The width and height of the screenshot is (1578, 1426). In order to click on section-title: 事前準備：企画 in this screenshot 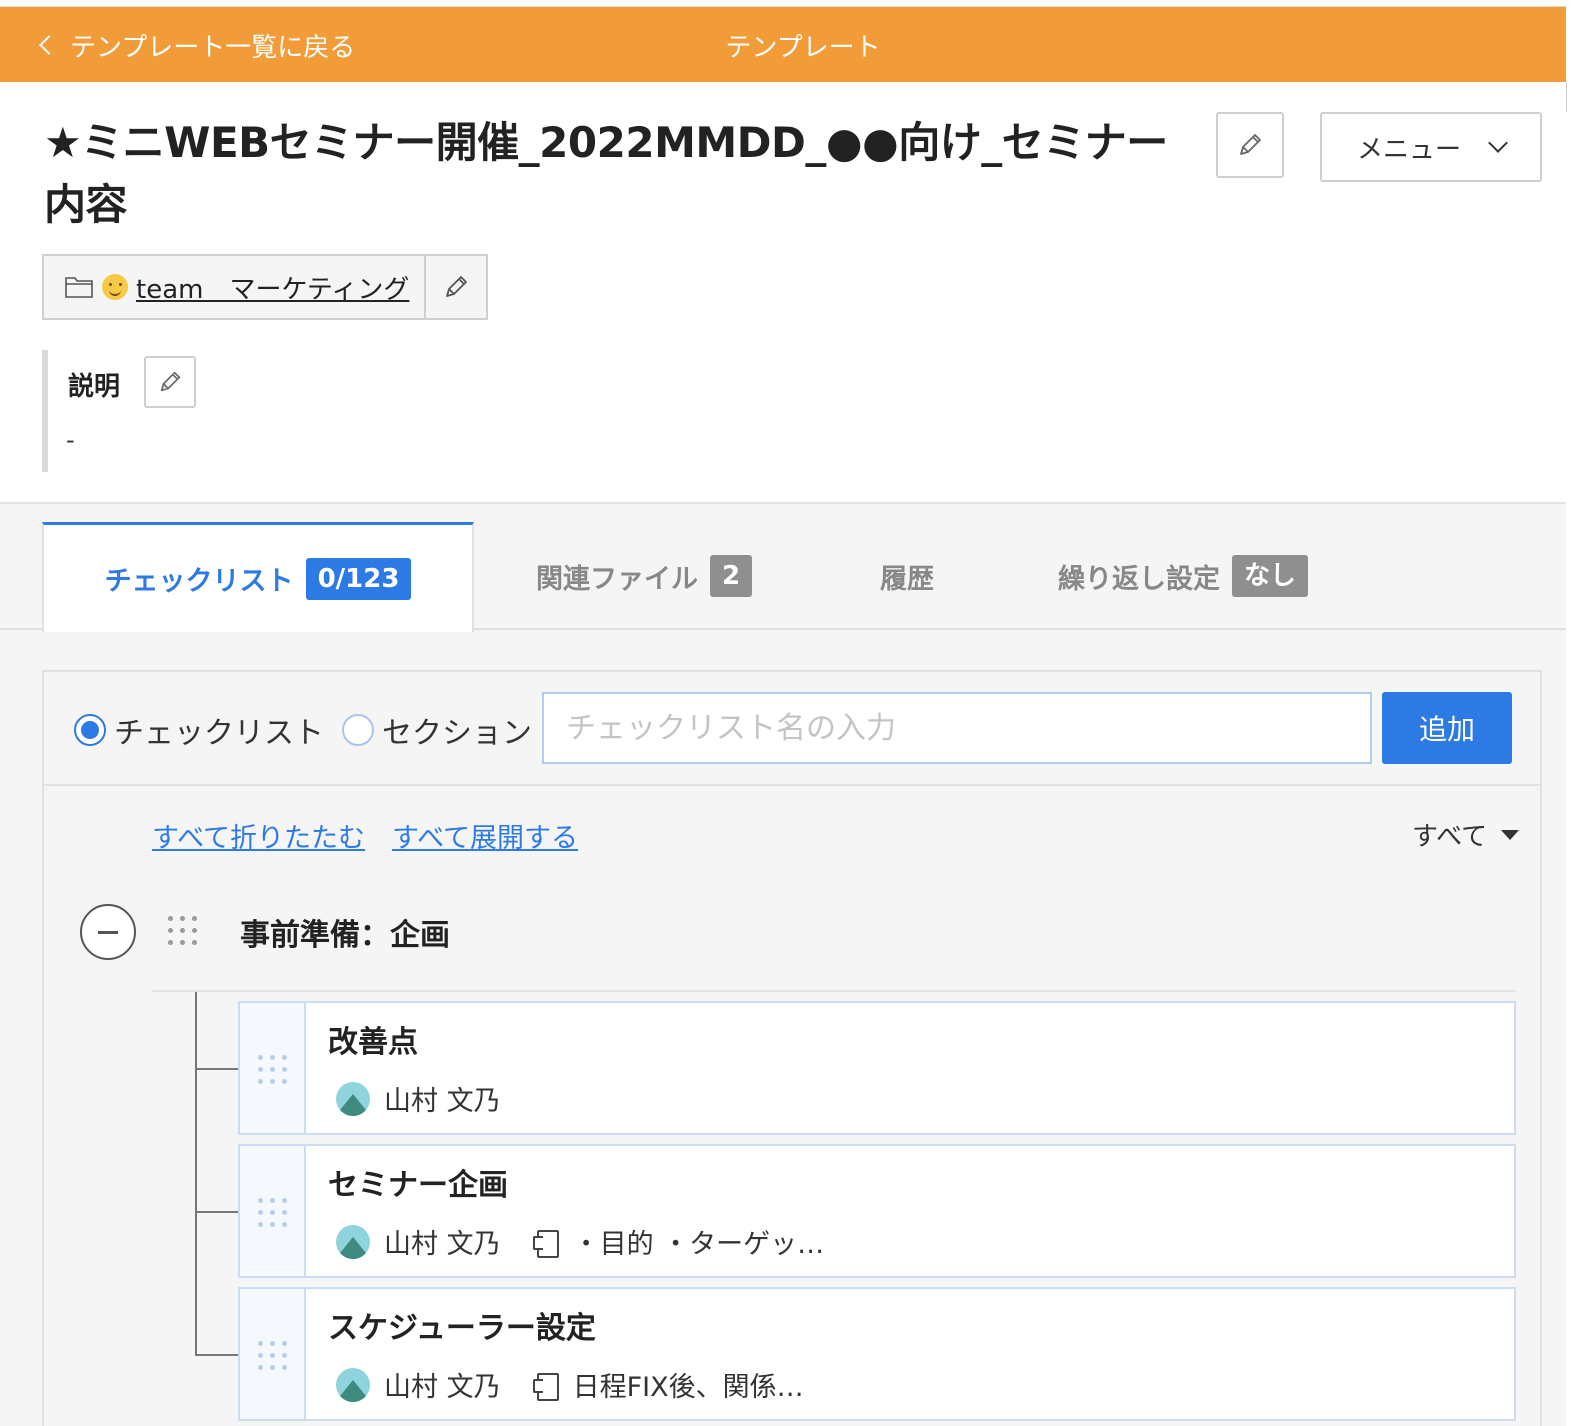, I will do `click(345, 932)`.